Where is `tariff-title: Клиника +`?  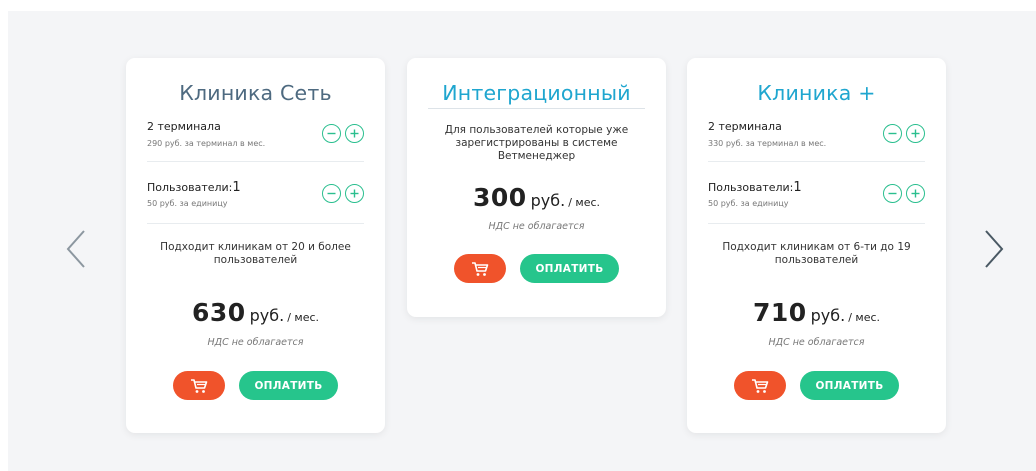
tariff-title: Клиника + is located at coordinates (816, 93).